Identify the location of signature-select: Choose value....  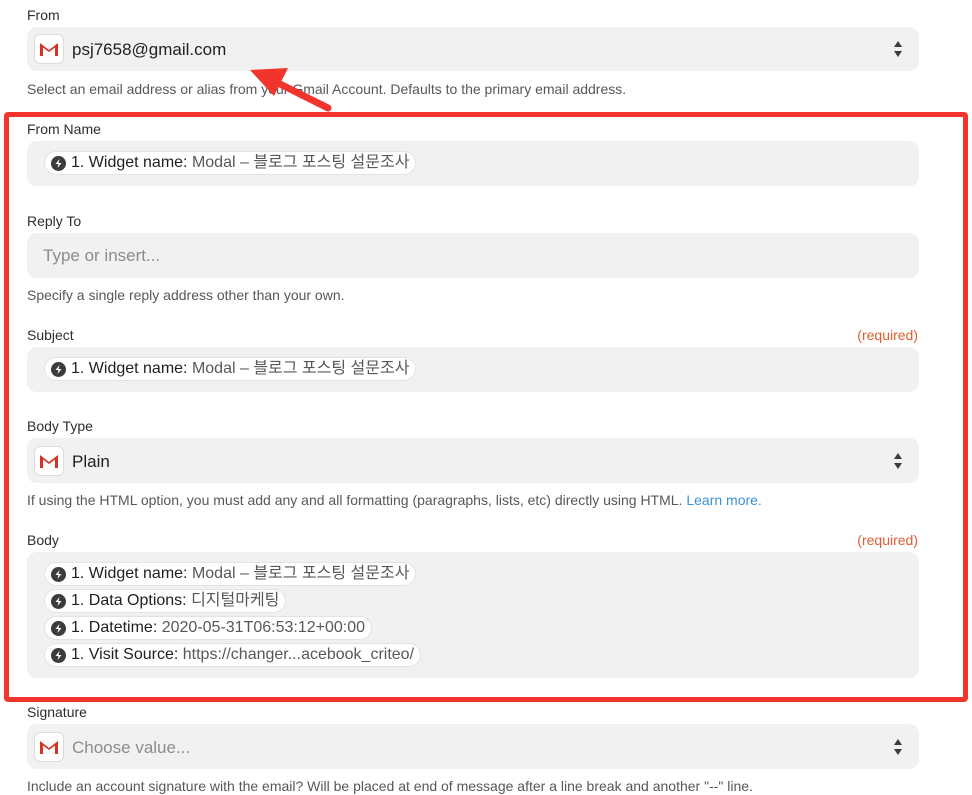
(473, 746).